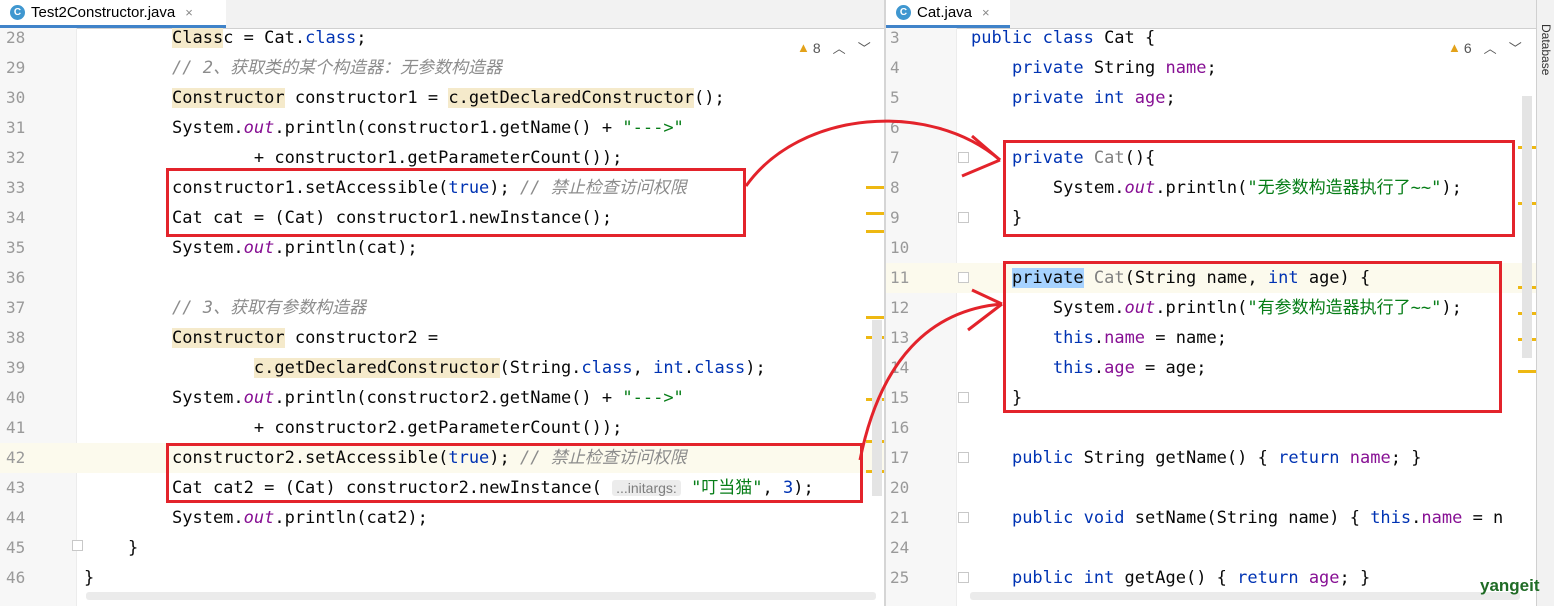 This screenshot has height=606, width=1554. What do you see at coordinates (442, 548) in the screenshot?
I see `code-line: 45}` at bounding box center [442, 548].